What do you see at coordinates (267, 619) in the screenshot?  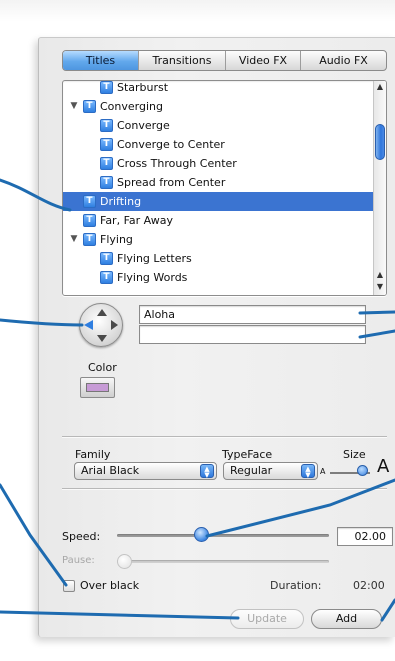 I see `update-button: Update` at bounding box center [267, 619].